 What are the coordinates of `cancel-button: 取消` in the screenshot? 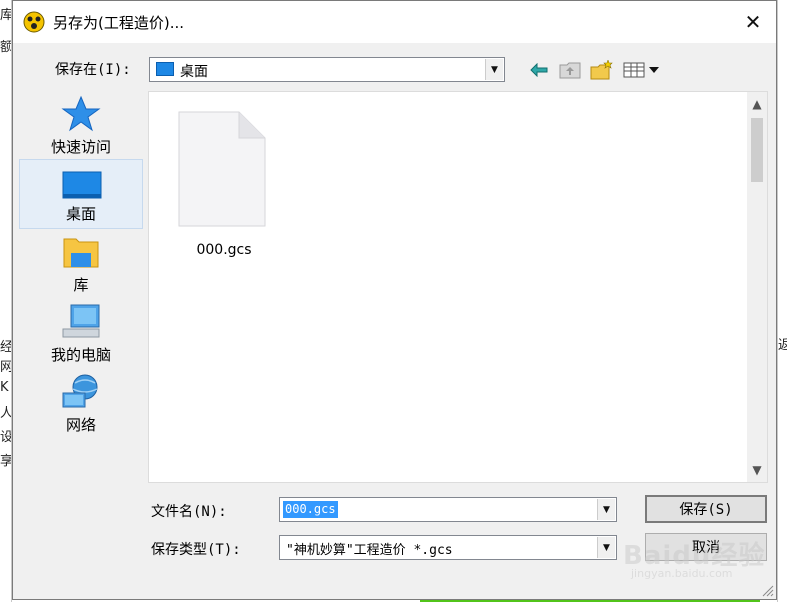 It's located at (706, 547).